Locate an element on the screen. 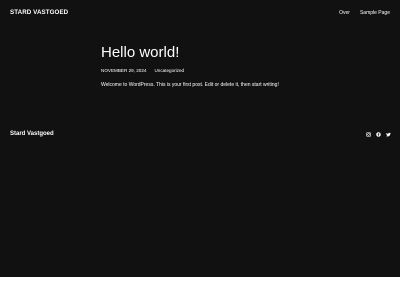 The image size is (400, 300). instagram-icon is located at coordinates (368, 134).